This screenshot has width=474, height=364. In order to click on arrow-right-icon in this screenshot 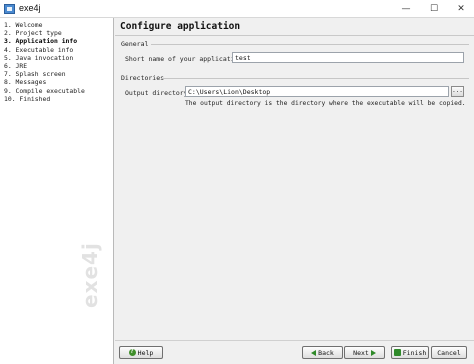, I will do `click(373, 352)`.